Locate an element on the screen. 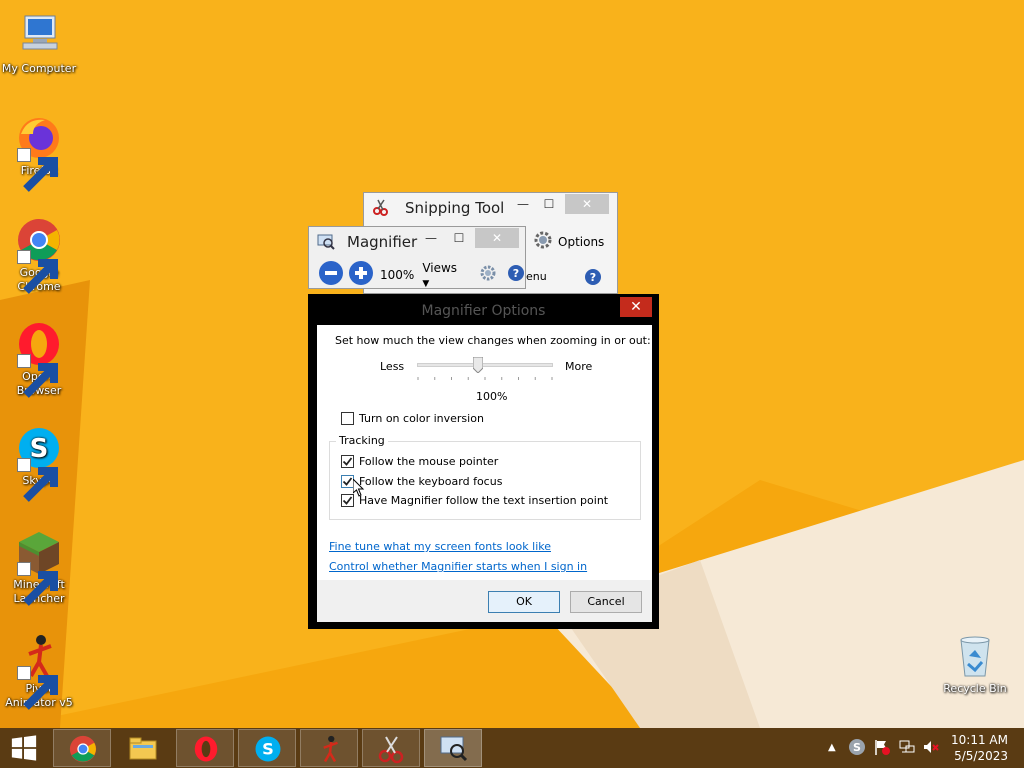 The image size is (1024, 768). action-center-flag-icon is located at coordinates (882, 748).